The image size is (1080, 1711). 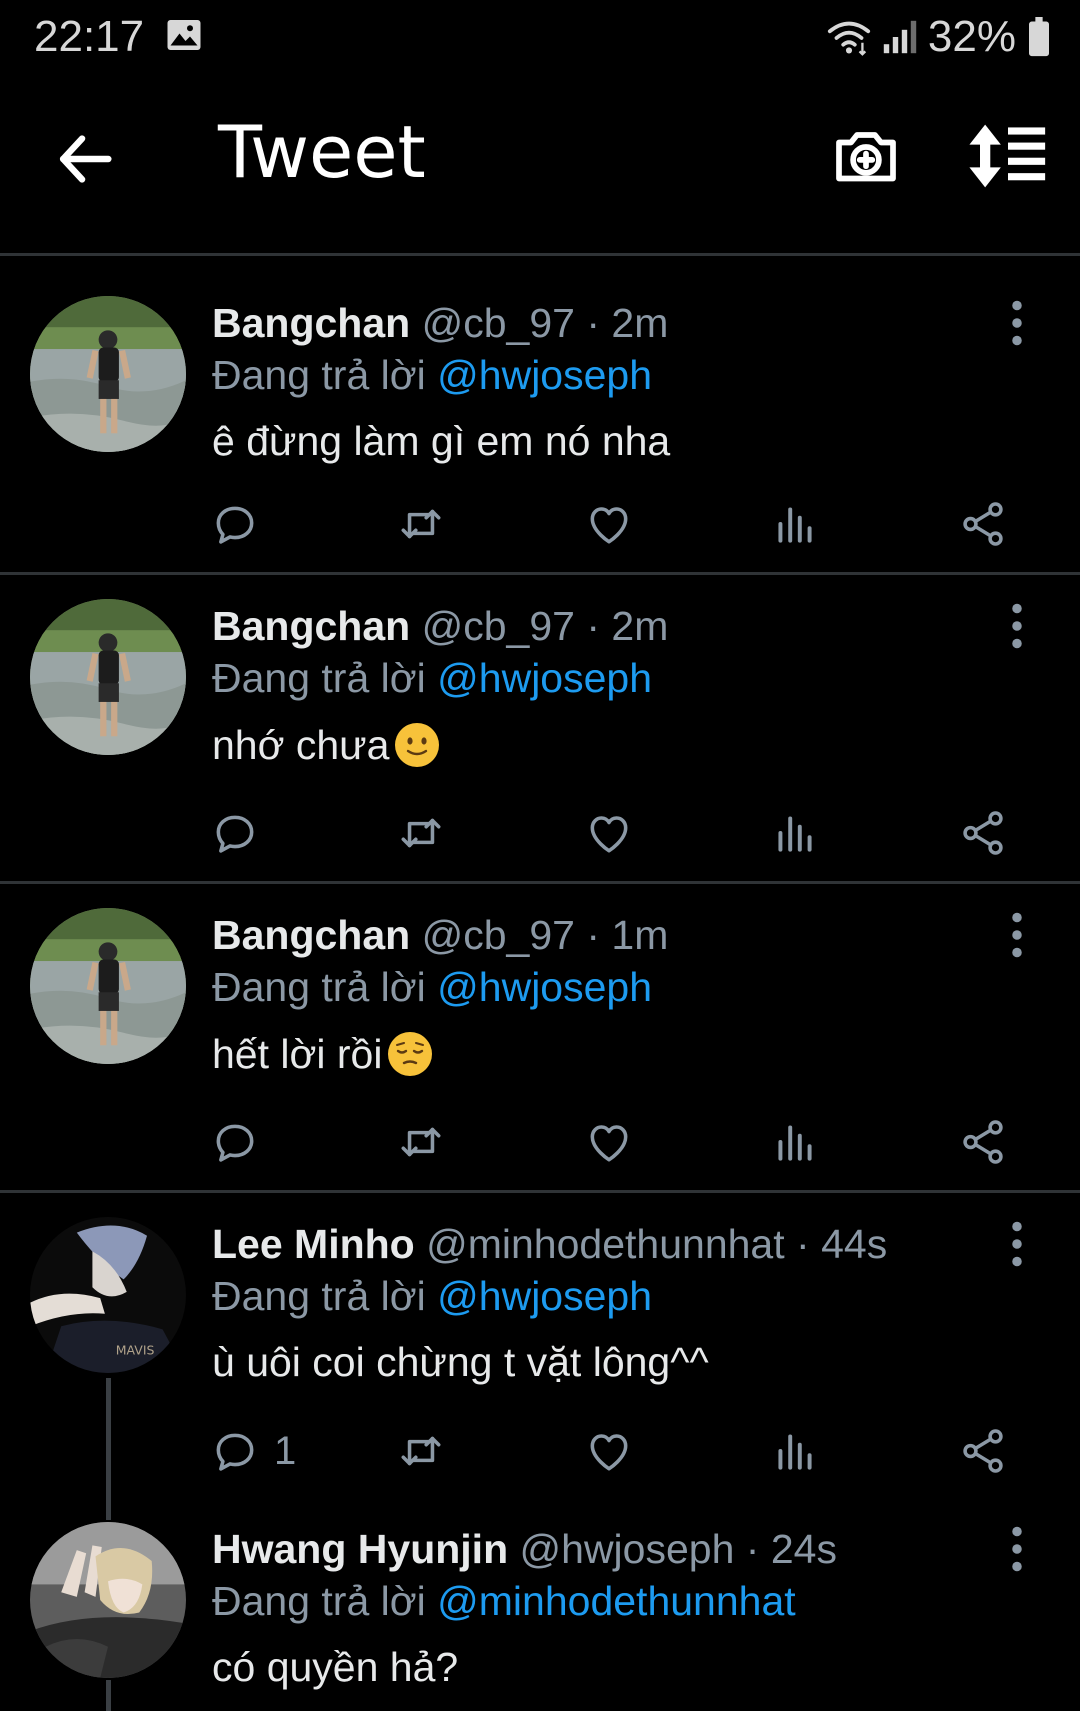 I want to click on battery-percent: 32%, so click(x=971, y=36).